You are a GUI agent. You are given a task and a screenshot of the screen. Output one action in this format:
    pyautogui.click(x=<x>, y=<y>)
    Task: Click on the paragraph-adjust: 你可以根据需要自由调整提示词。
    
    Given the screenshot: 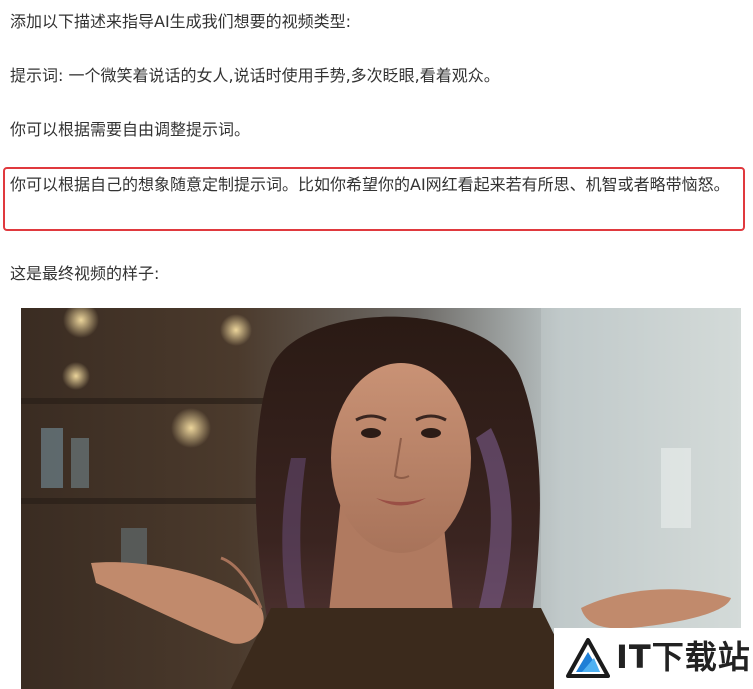 What is the action you would take?
    pyautogui.click(x=130, y=129)
    